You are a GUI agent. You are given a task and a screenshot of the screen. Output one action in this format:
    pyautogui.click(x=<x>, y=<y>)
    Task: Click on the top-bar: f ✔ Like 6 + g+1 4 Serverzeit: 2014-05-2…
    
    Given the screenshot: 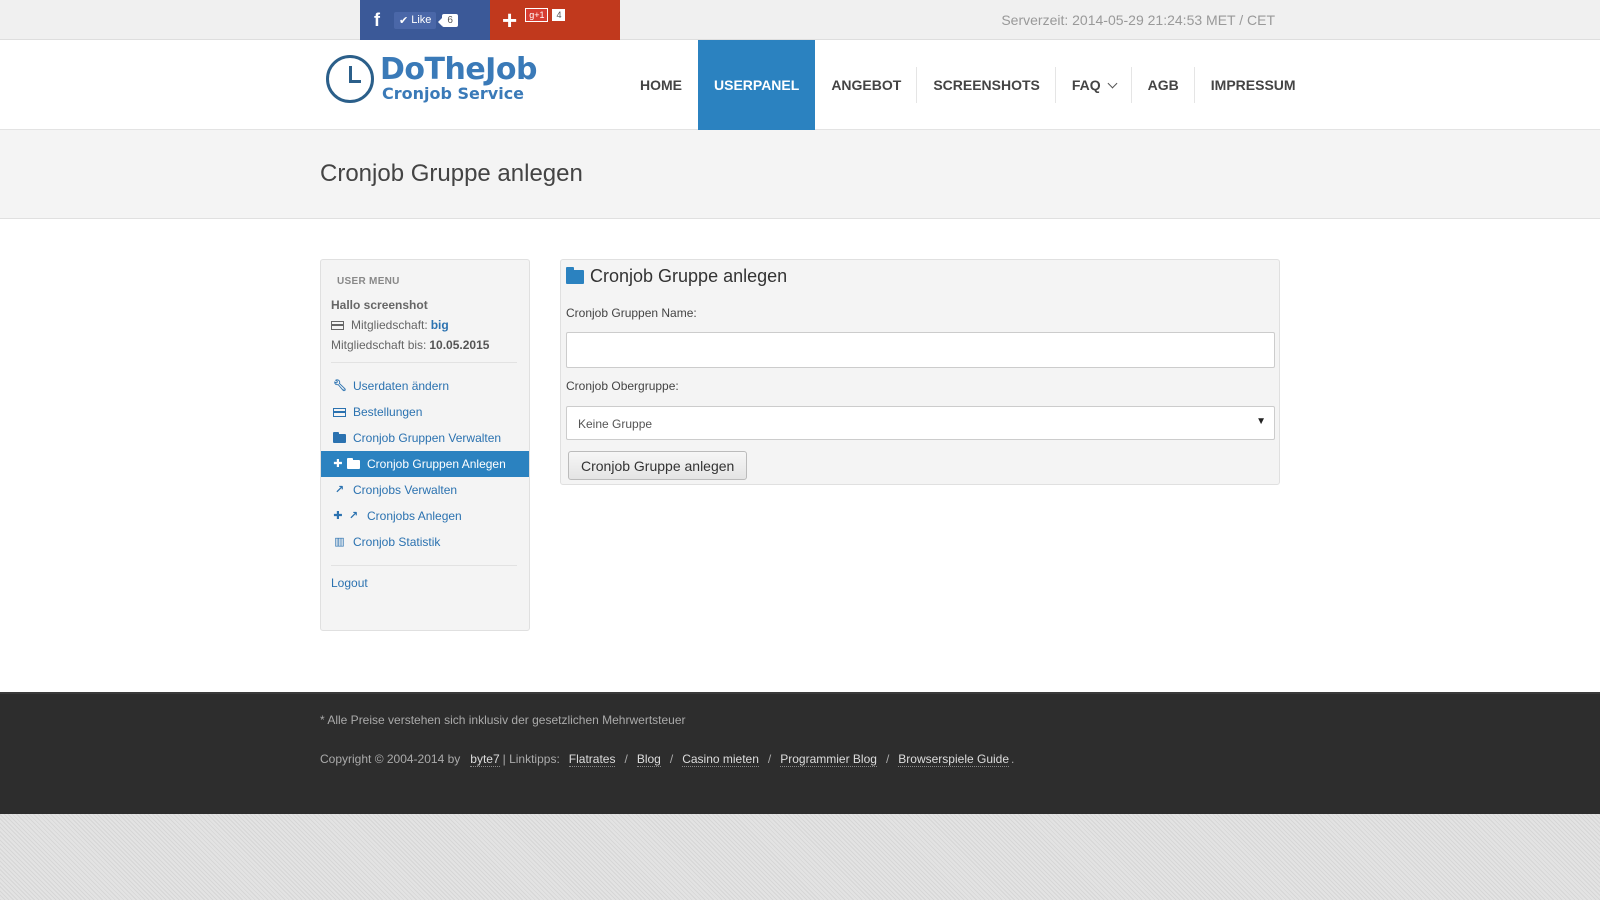 What is the action you would take?
    pyautogui.click(x=800, y=20)
    